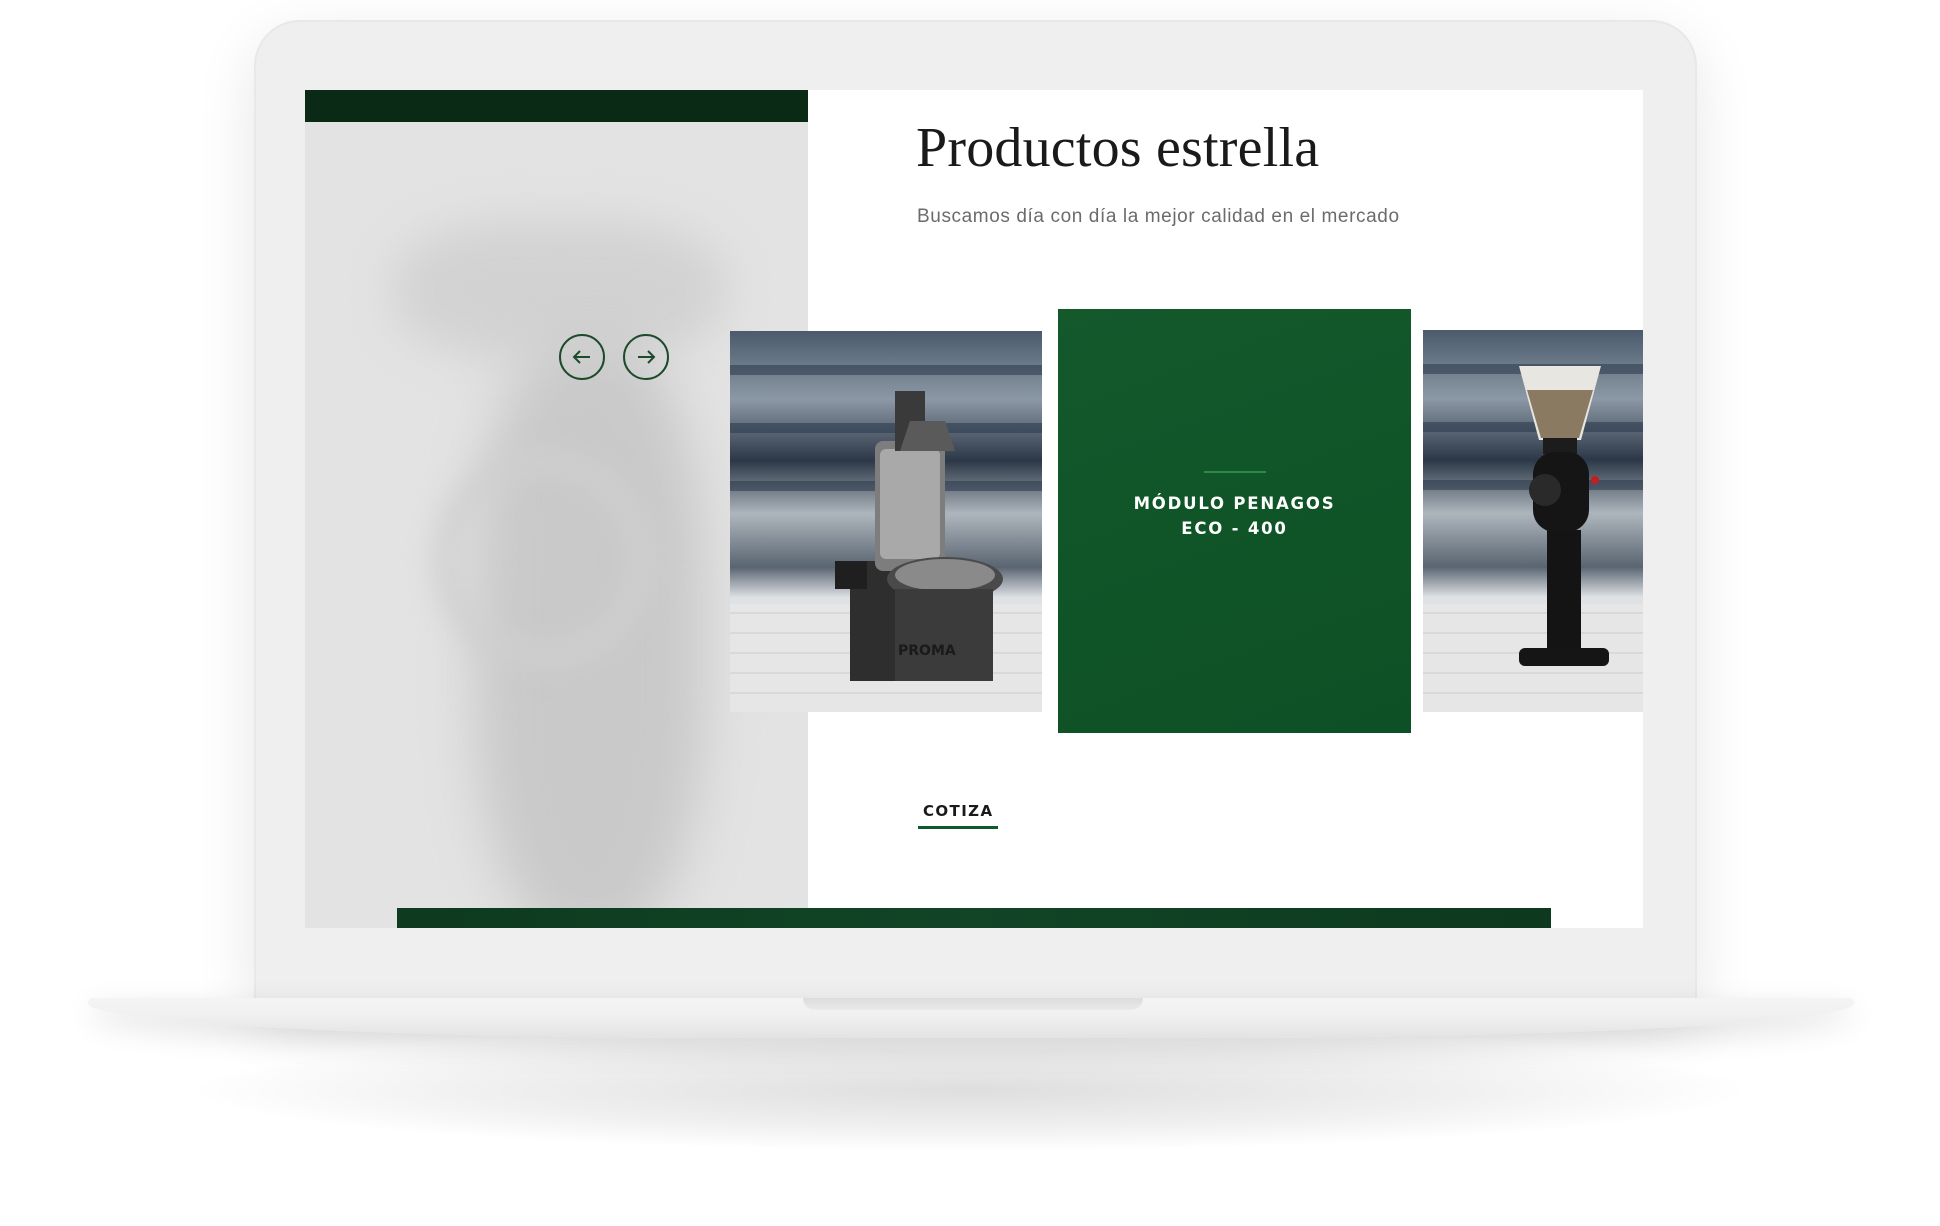 The image size is (1940, 1226). I want to click on coffee-grinder-image, so click(1564, 516).